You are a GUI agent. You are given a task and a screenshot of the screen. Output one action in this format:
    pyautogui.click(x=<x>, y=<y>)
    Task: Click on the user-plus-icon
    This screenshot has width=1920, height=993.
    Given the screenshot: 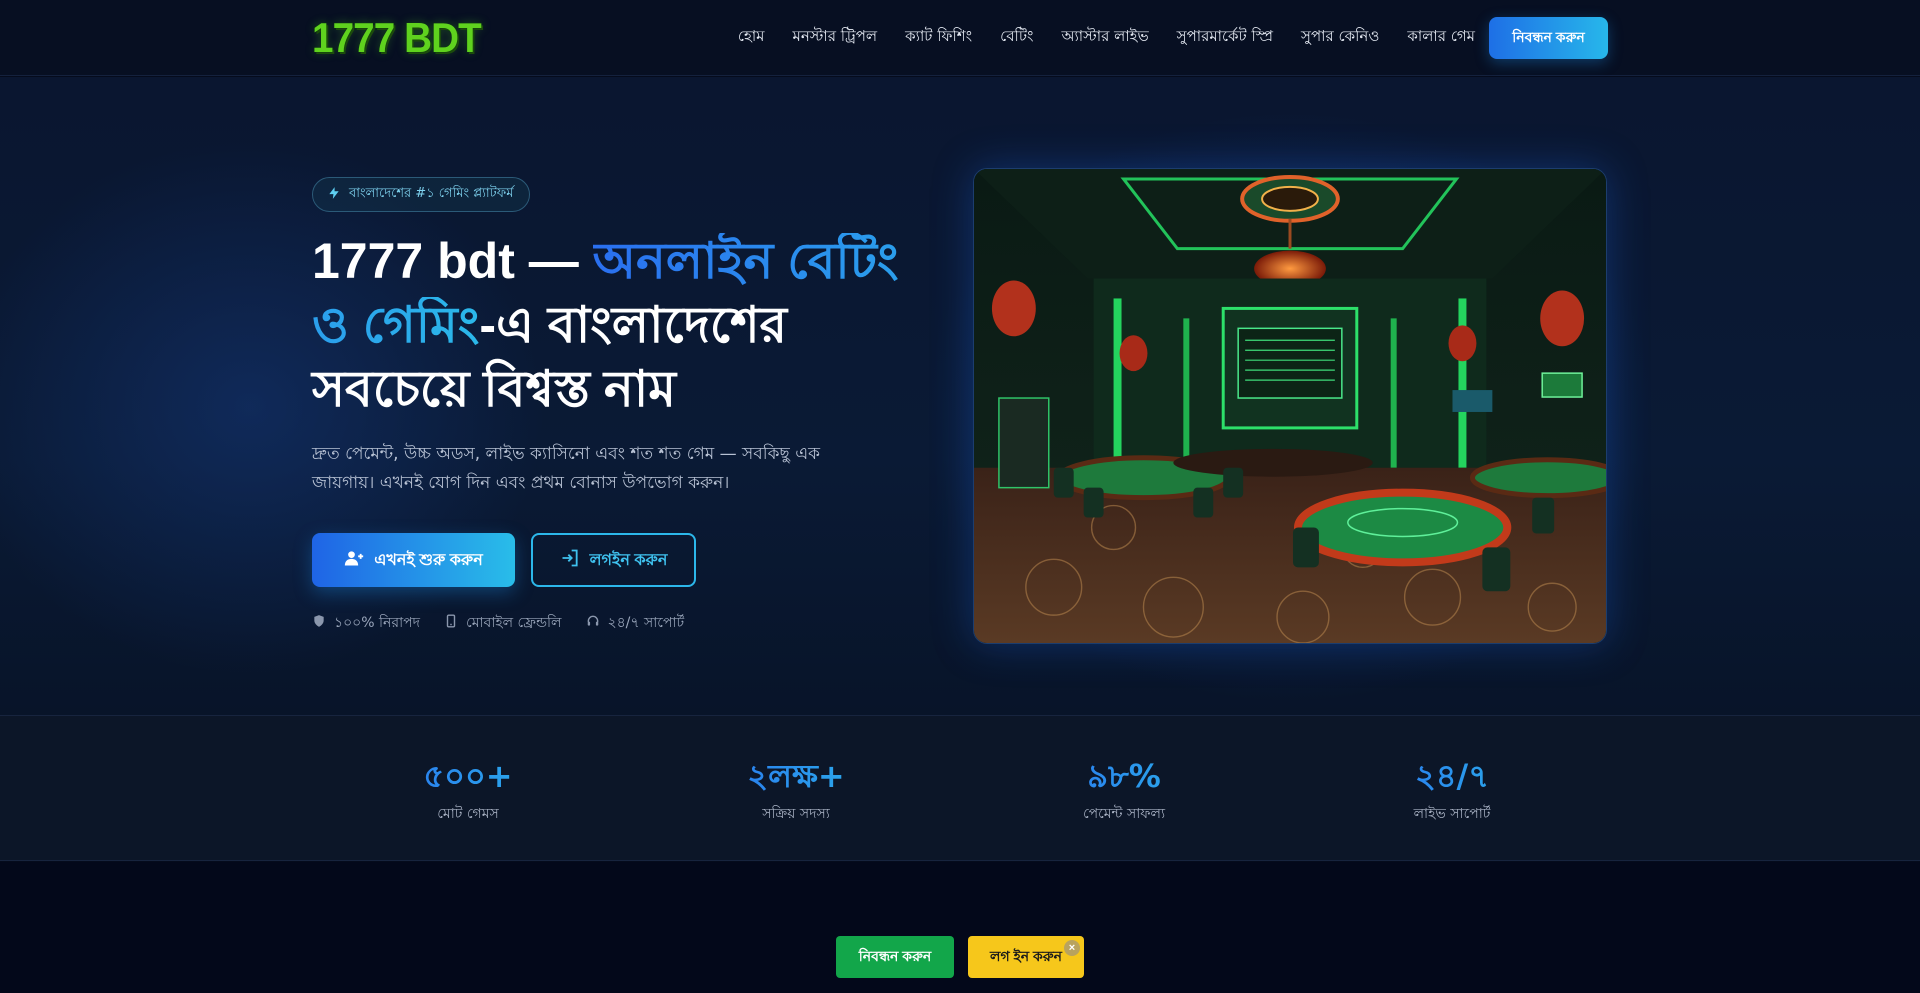 What is the action you would take?
    pyautogui.click(x=354, y=560)
    